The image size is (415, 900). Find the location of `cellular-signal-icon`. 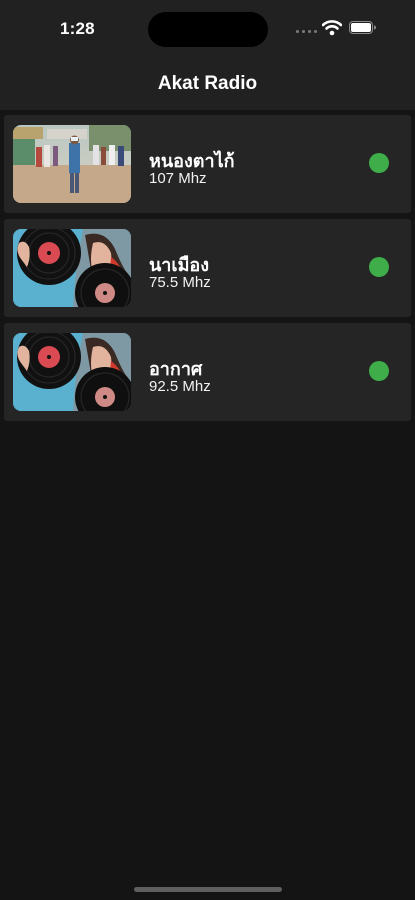

cellular-signal-icon is located at coordinates (307, 31).